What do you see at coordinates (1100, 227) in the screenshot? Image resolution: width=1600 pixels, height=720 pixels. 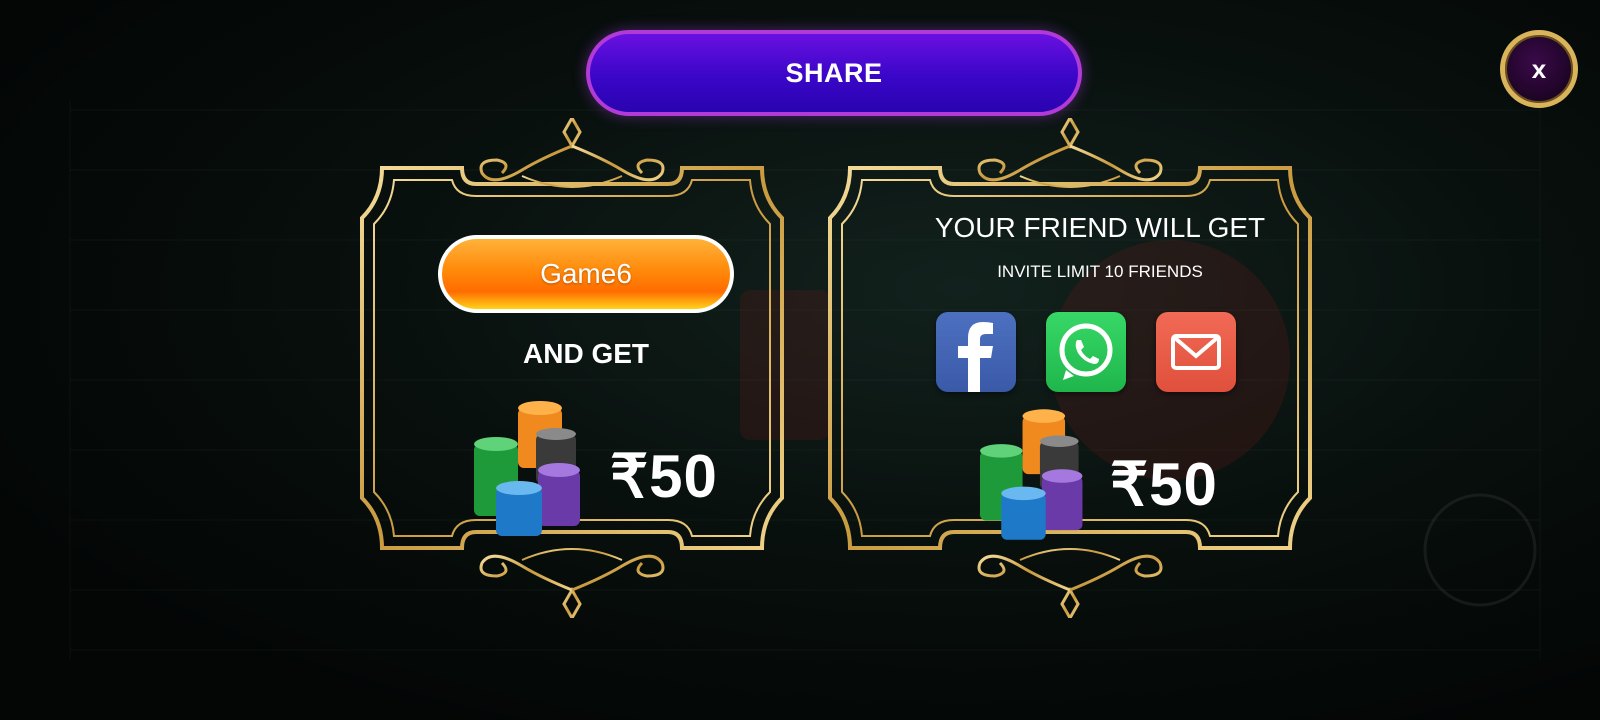 I see `friend-reward-title: YOUR FRIEND WILL GET` at bounding box center [1100, 227].